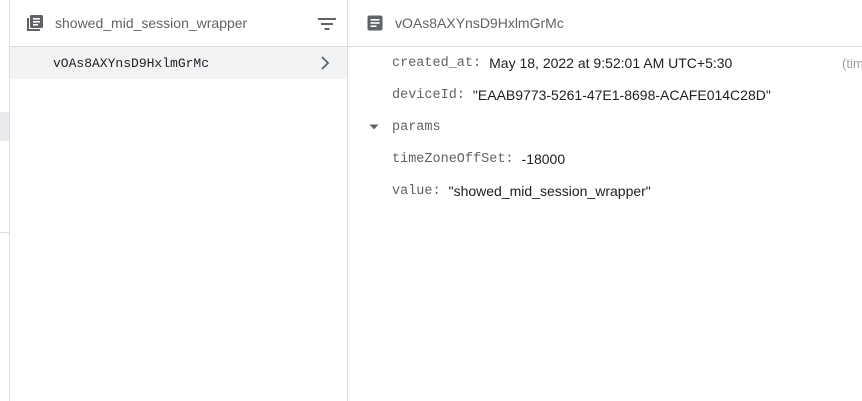  What do you see at coordinates (416, 127) in the screenshot?
I see `field-key: params` at bounding box center [416, 127].